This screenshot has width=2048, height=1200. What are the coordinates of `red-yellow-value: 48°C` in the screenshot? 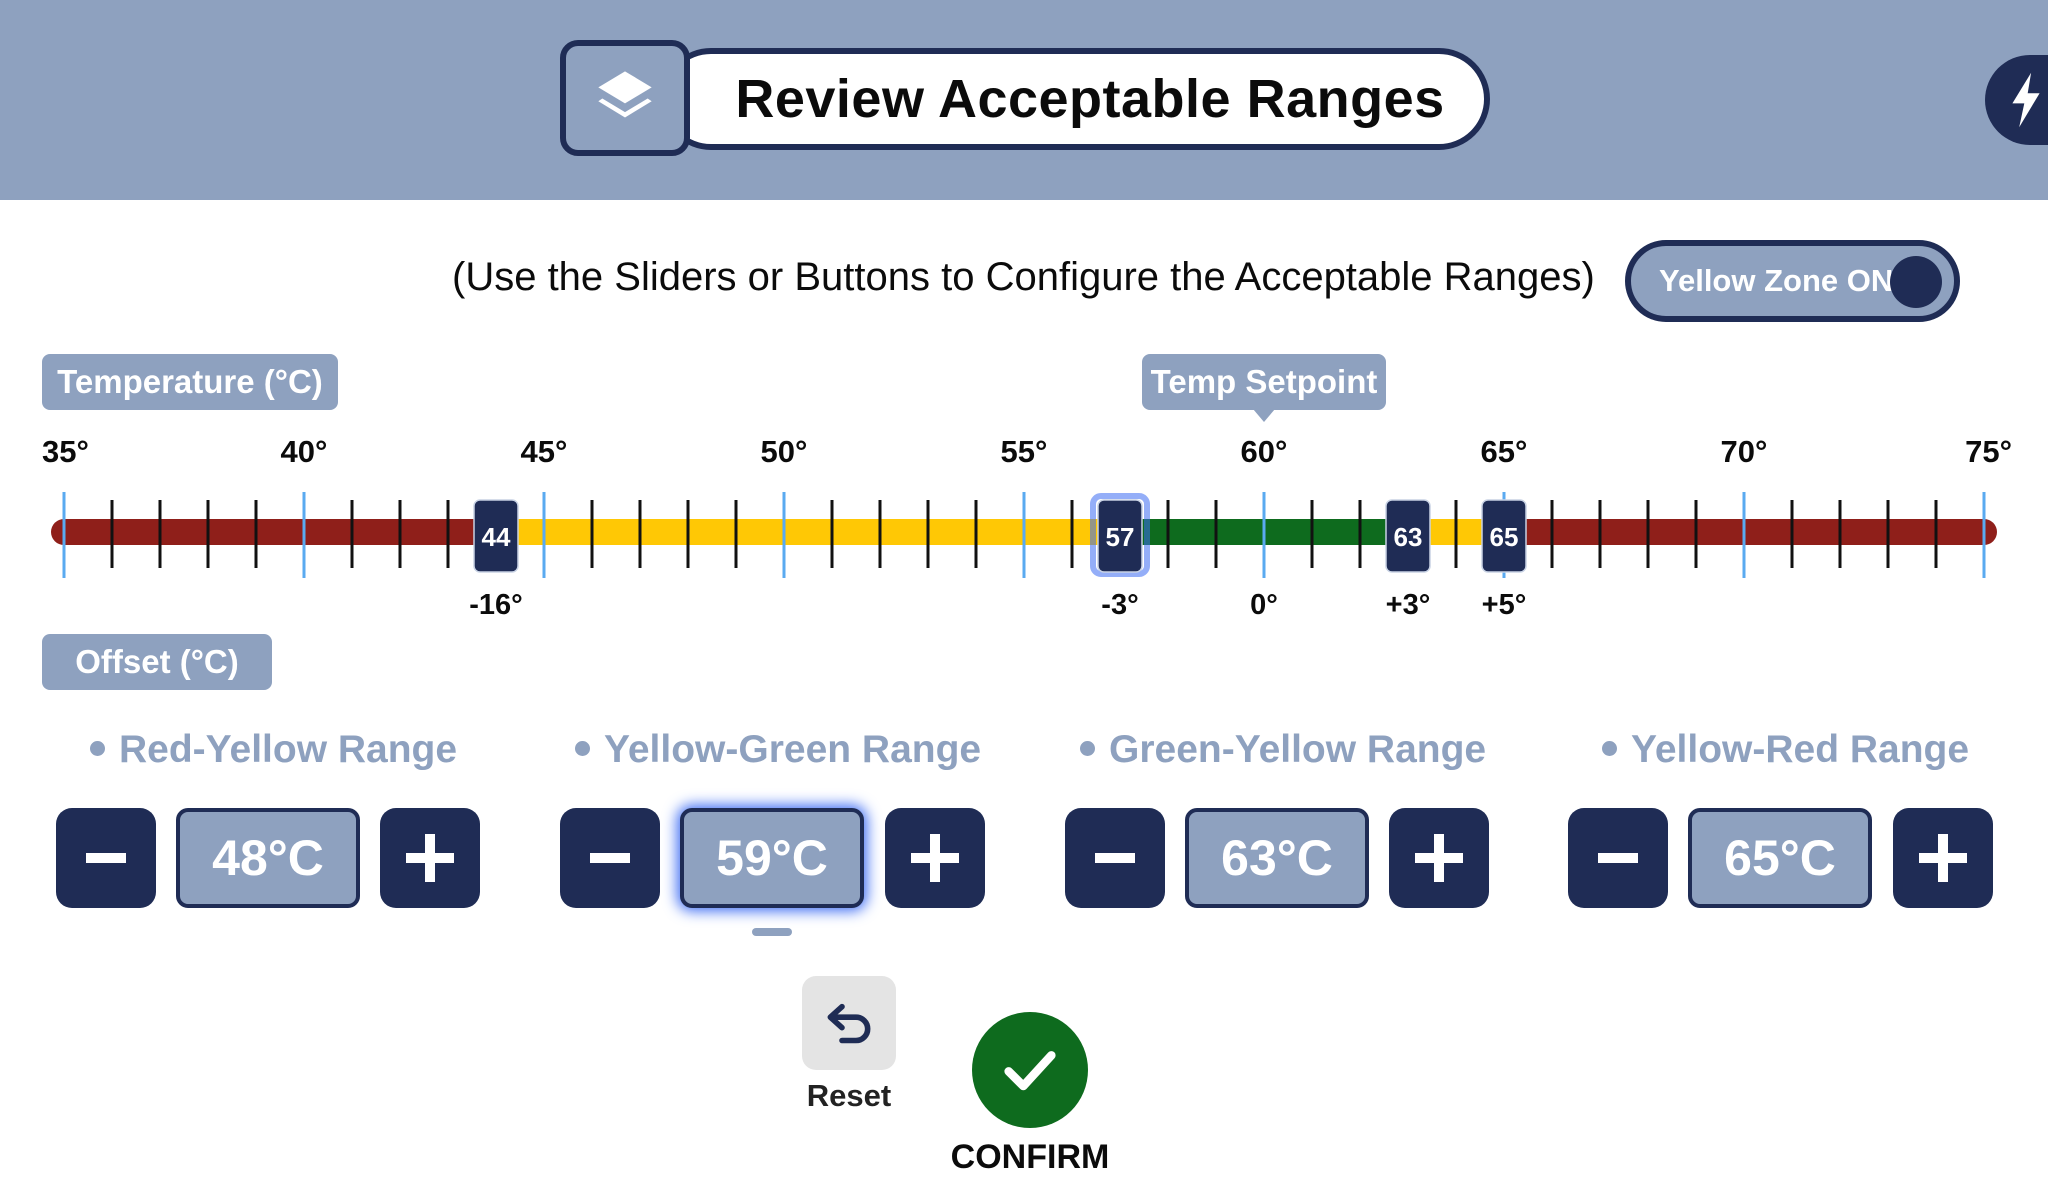 It's located at (268, 858).